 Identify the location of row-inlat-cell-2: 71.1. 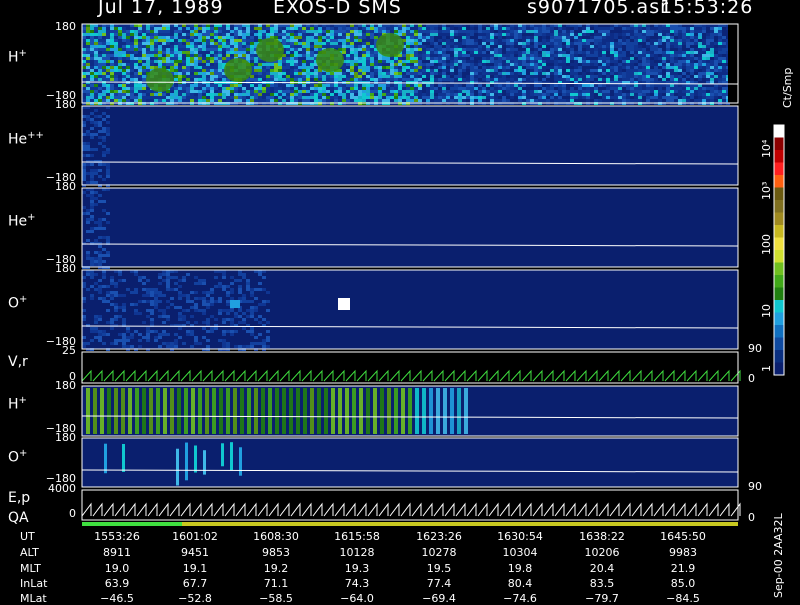
(276, 583).